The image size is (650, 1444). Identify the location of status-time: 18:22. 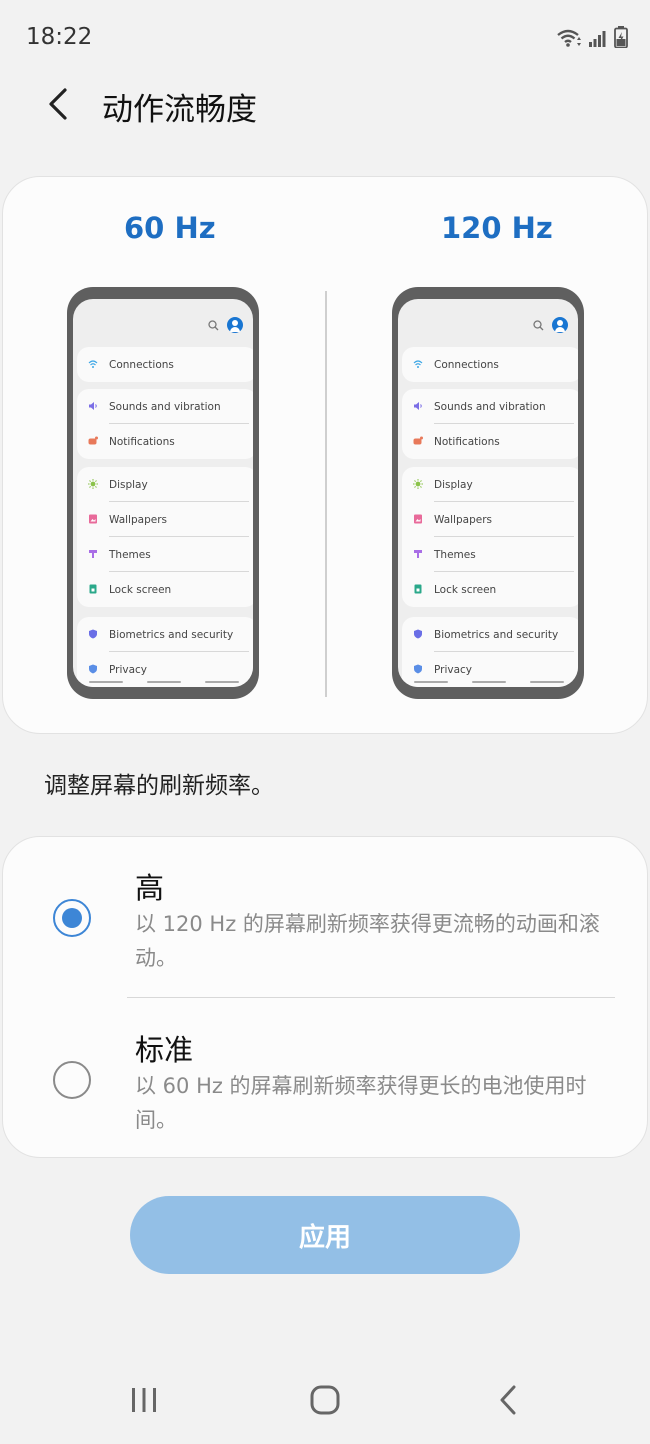
(59, 37).